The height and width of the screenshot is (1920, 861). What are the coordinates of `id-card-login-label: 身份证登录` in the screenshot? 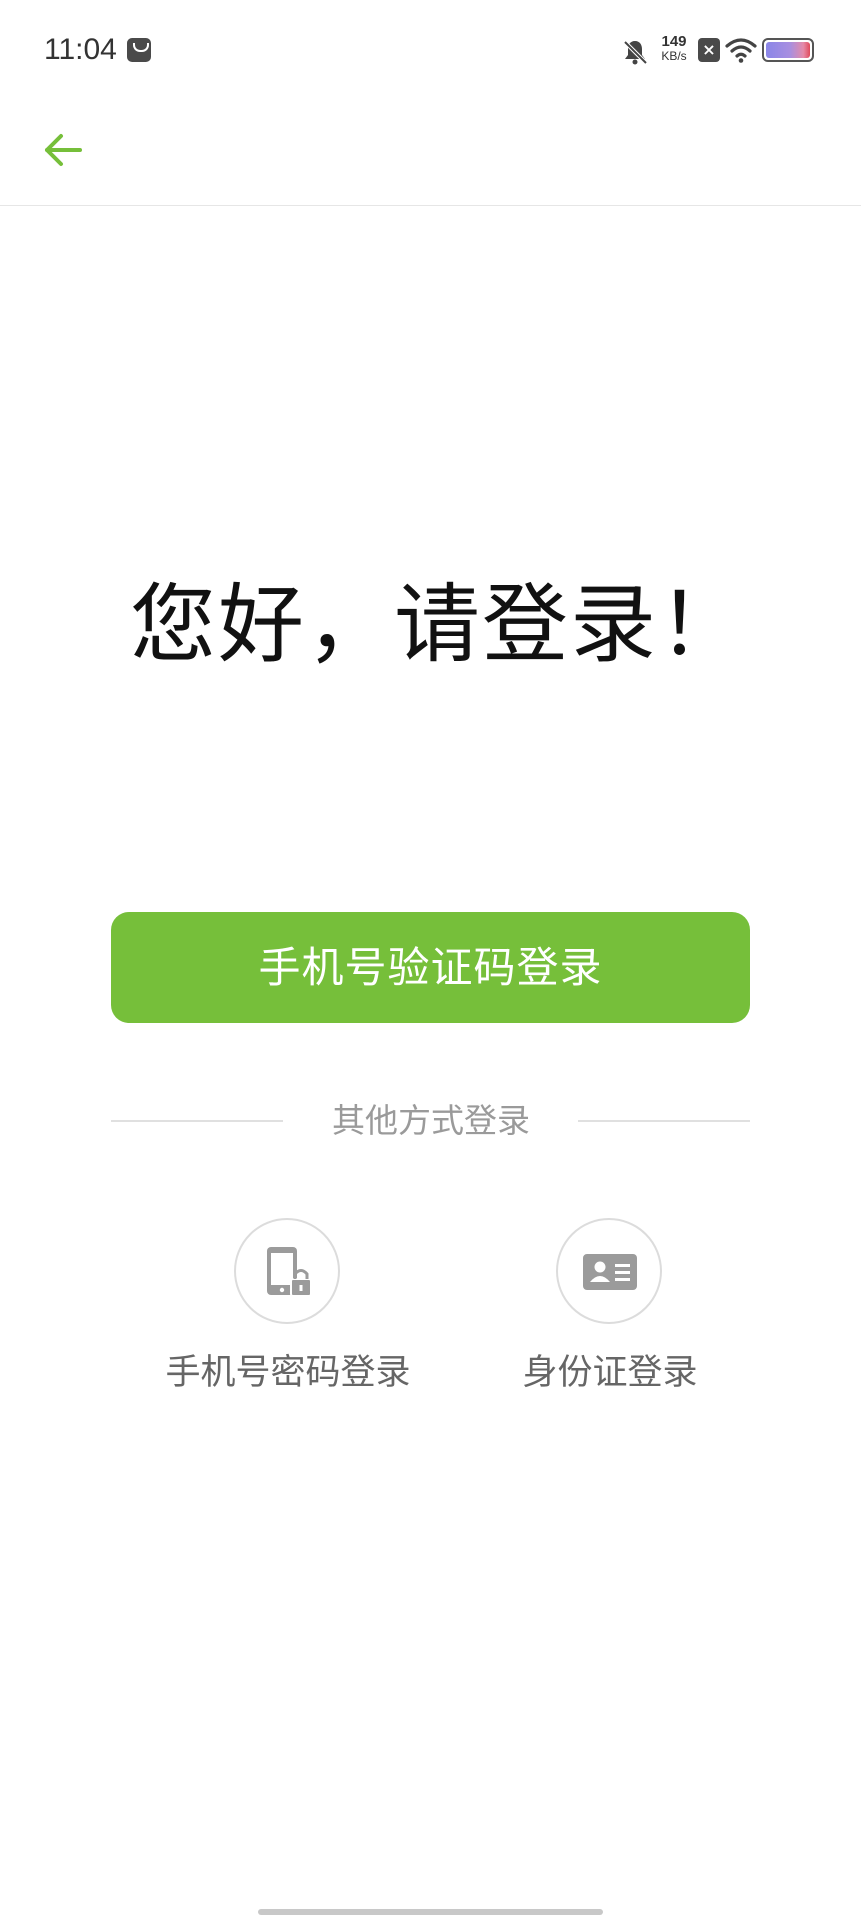 It's located at (610, 1373).